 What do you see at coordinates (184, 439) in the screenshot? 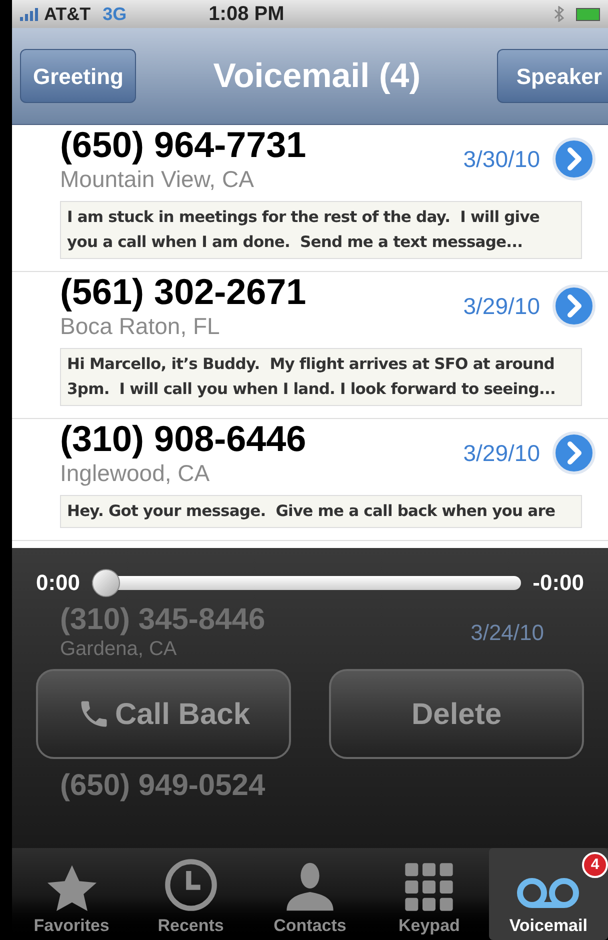
I see `caller-number: (310) 908-6446` at bounding box center [184, 439].